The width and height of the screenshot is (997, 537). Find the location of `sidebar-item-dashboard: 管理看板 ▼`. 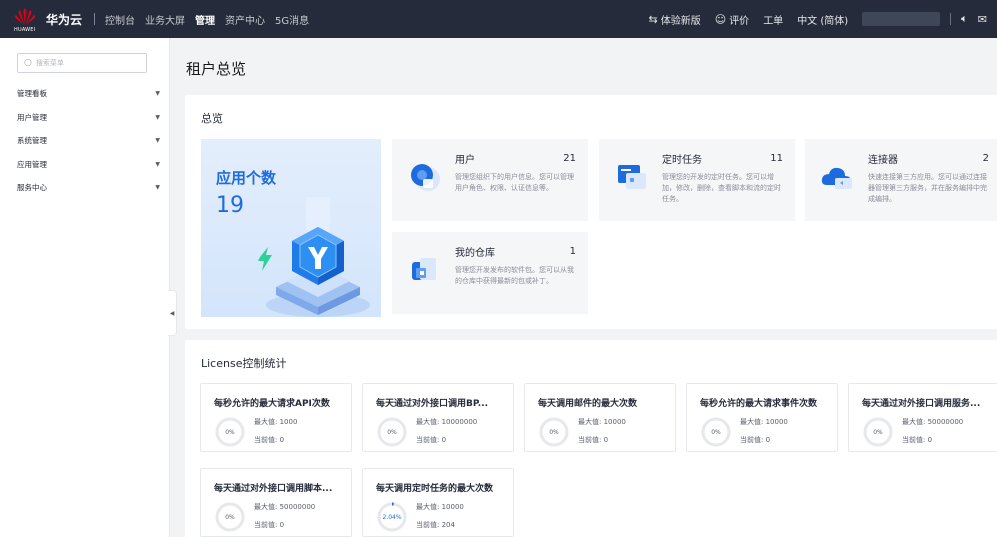

sidebar-item-dashboard: 管理看板 ▼ is located at coordinates (85, 94).